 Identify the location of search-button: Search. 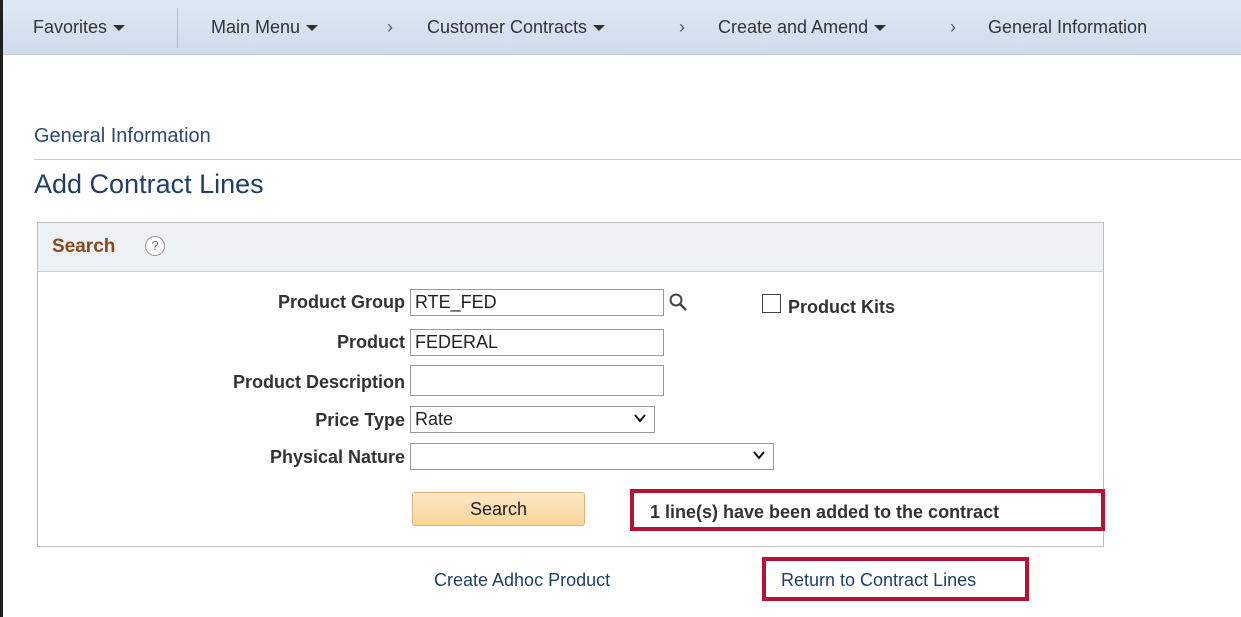
(498, 509).